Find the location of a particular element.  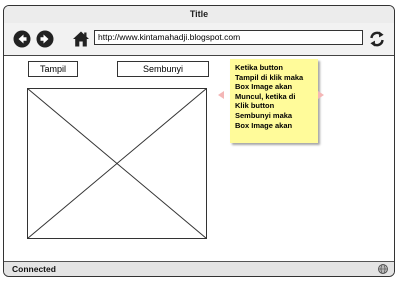

address-bar: http://www.kintamahadji.blogspot.com is located at coordinates (228, 37).